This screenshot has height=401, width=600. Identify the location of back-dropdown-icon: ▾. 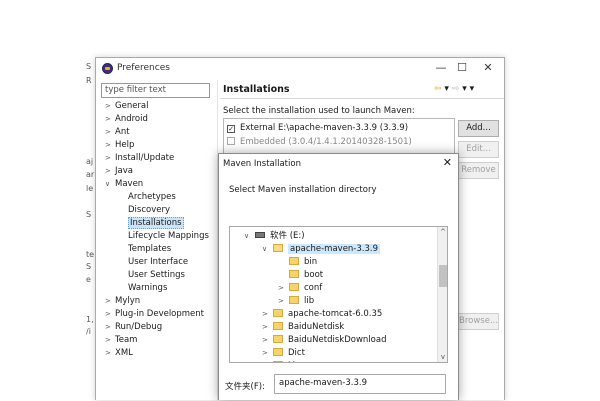
(447, 89).